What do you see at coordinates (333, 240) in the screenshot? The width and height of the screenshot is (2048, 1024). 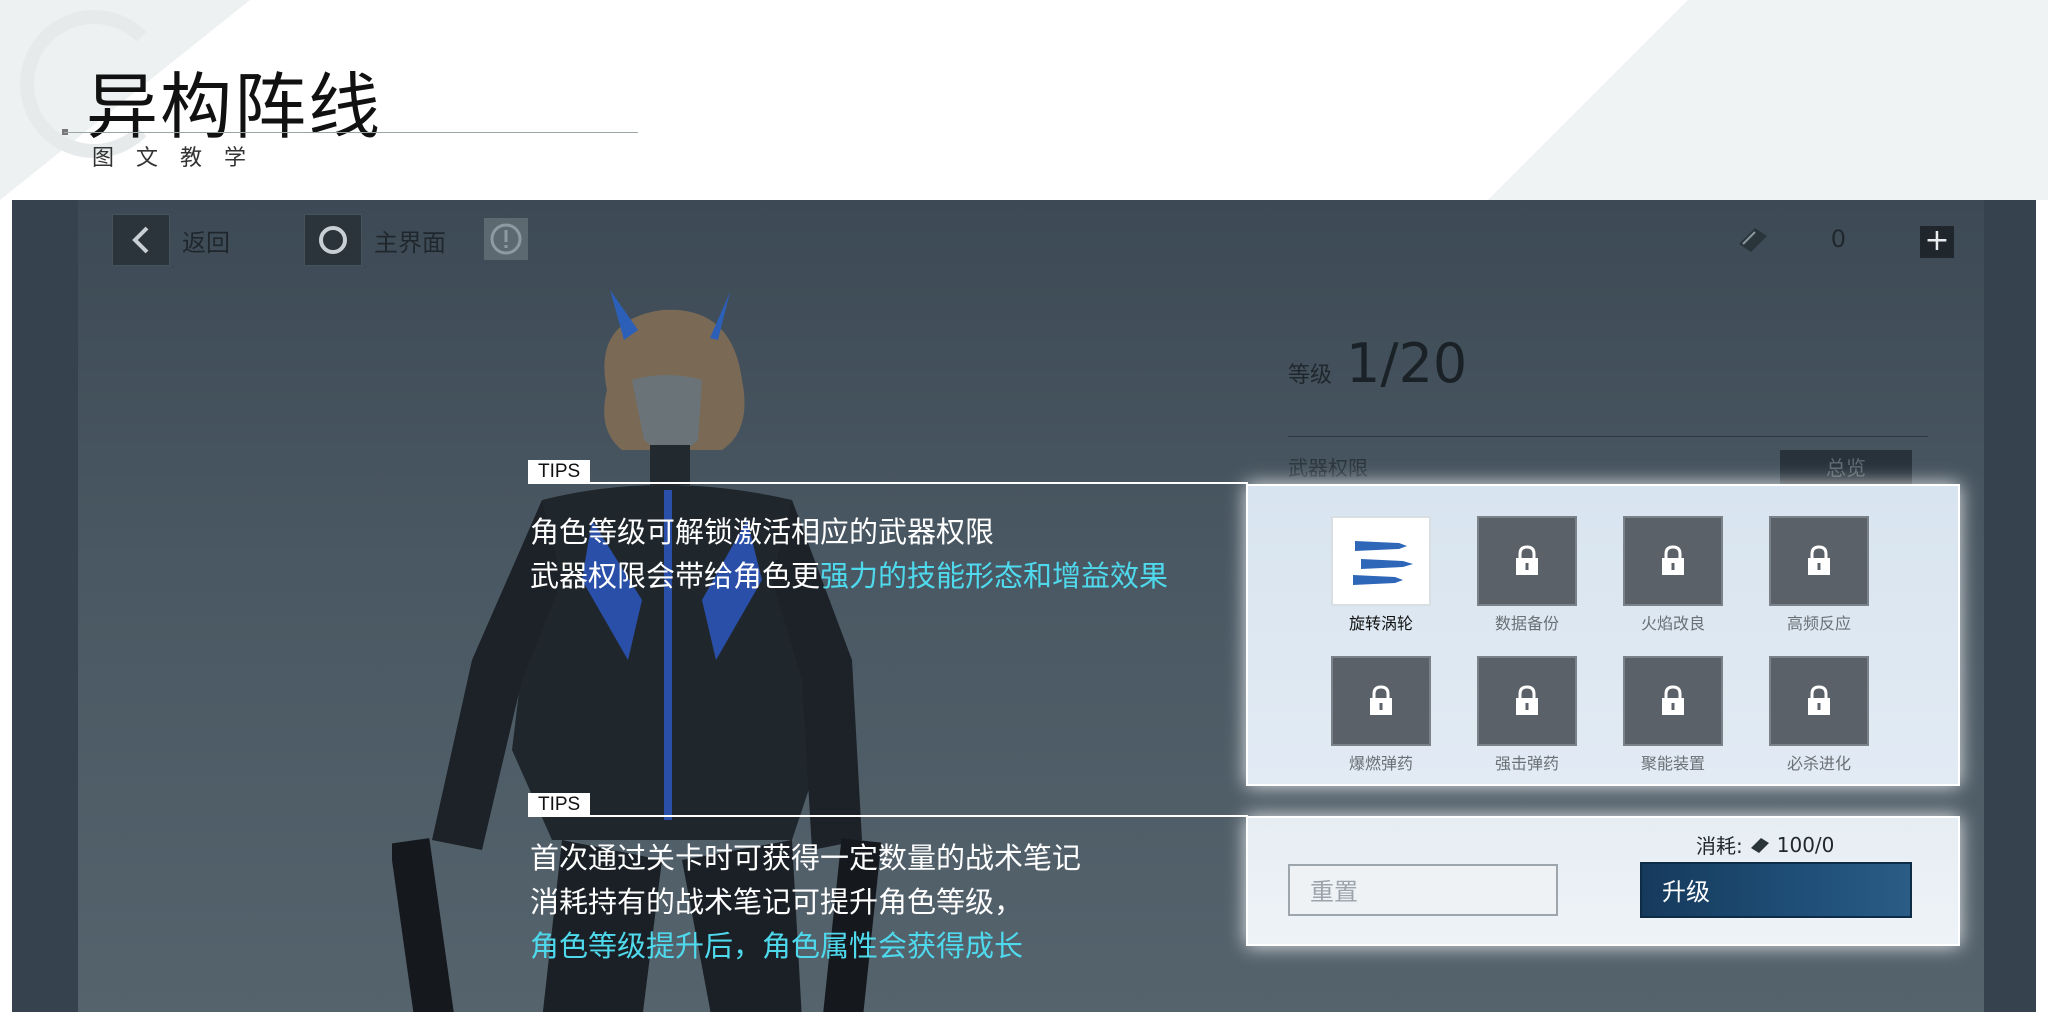 I see `home-icon` at bounding box center [333, 240].